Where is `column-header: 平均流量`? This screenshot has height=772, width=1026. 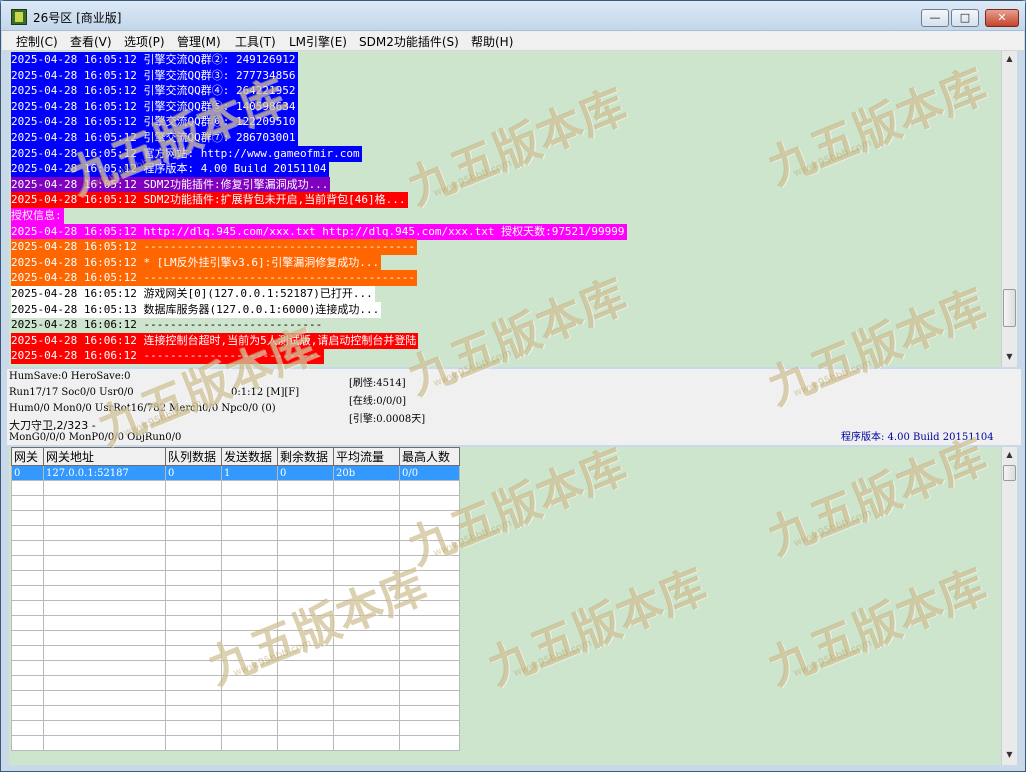 column-header: 平均流量 is located at coordinates (366, 456).